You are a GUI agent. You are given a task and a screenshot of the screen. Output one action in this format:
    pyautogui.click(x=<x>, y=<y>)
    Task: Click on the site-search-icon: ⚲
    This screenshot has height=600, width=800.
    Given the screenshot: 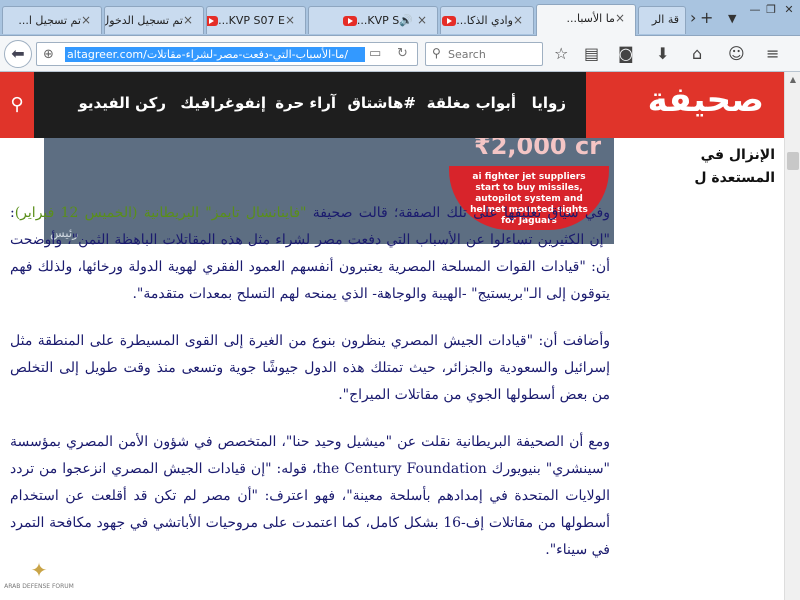 What is the action you would take?
    pyautogui.click(x=17, y=105)
    